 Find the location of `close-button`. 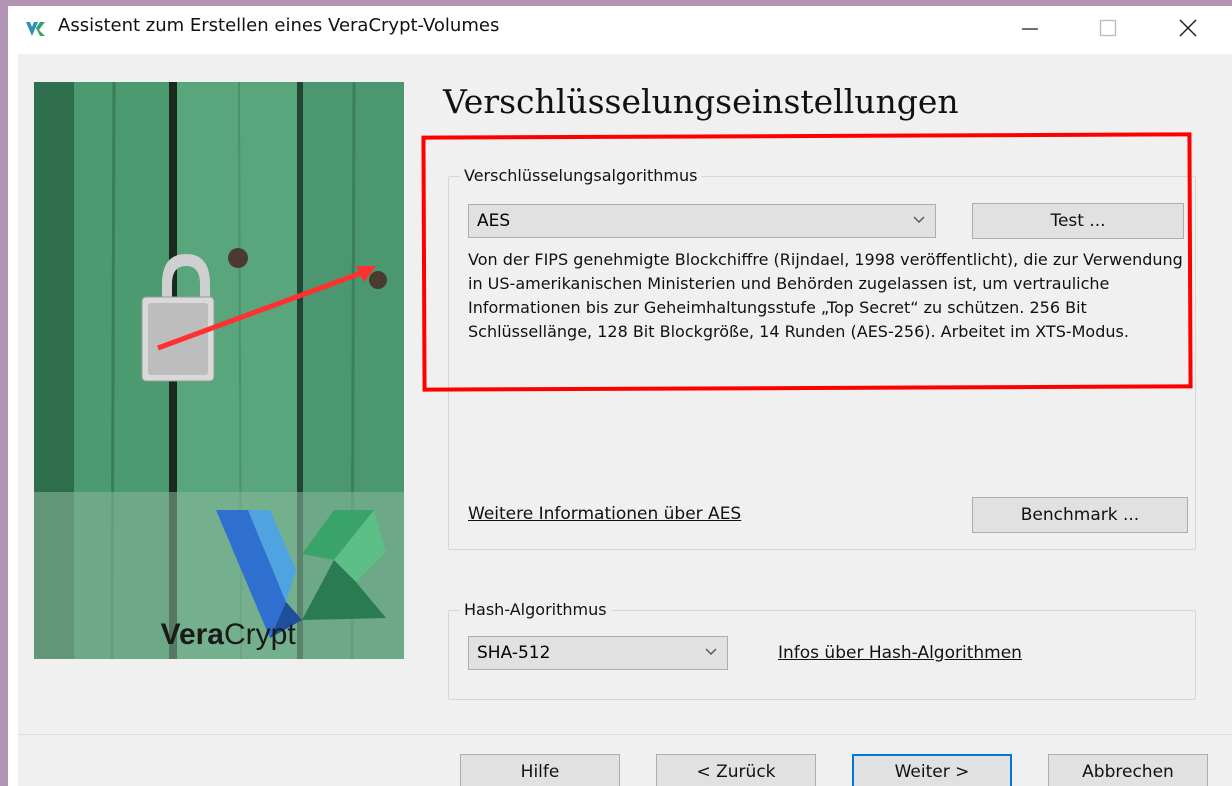

close-button is located at coordinates (1188, 28).